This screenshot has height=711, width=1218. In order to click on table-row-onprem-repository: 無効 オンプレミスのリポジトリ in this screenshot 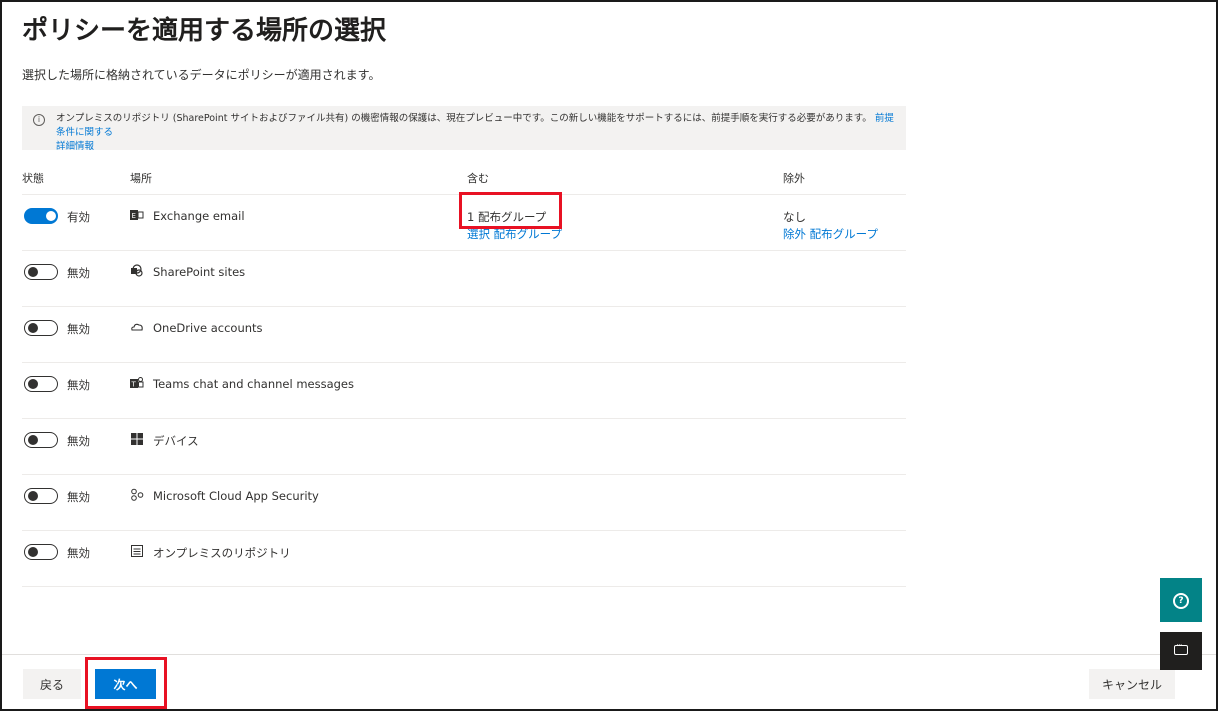, I will do `click(464, 559)`.